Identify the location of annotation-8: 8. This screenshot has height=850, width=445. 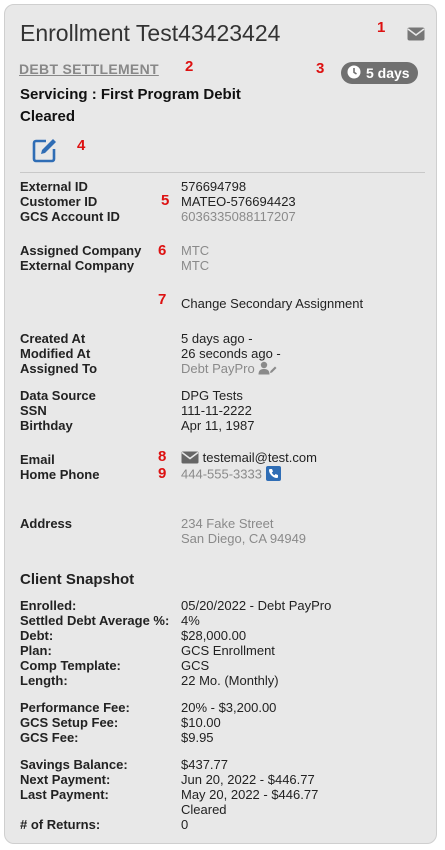
(162, 456).